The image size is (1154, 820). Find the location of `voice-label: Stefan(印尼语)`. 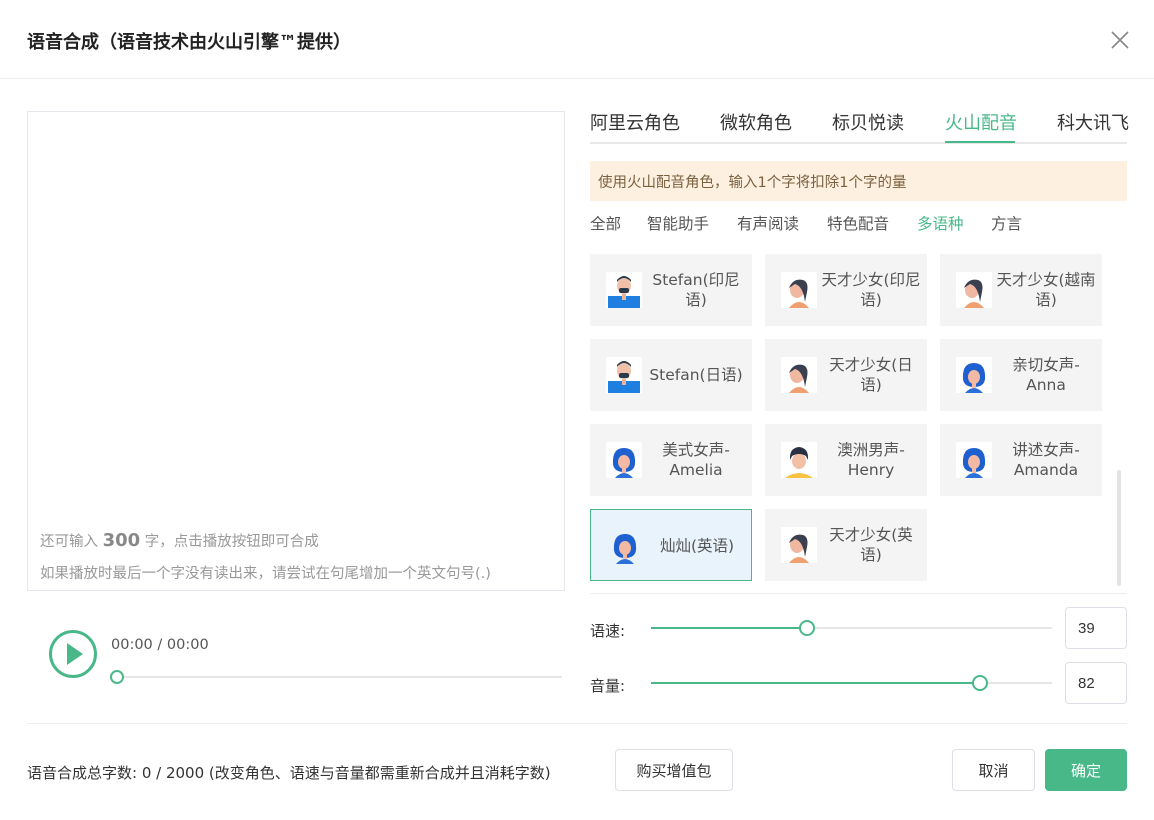

voice-label: Stefan(印尼语) is located at coordinates (696, 290).